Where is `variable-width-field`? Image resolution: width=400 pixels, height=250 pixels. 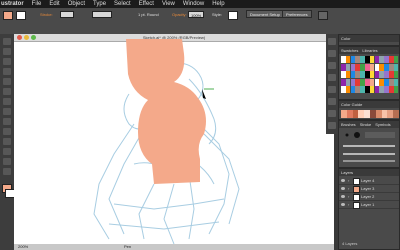 variable-width-field is located at coordinates (102, 14).